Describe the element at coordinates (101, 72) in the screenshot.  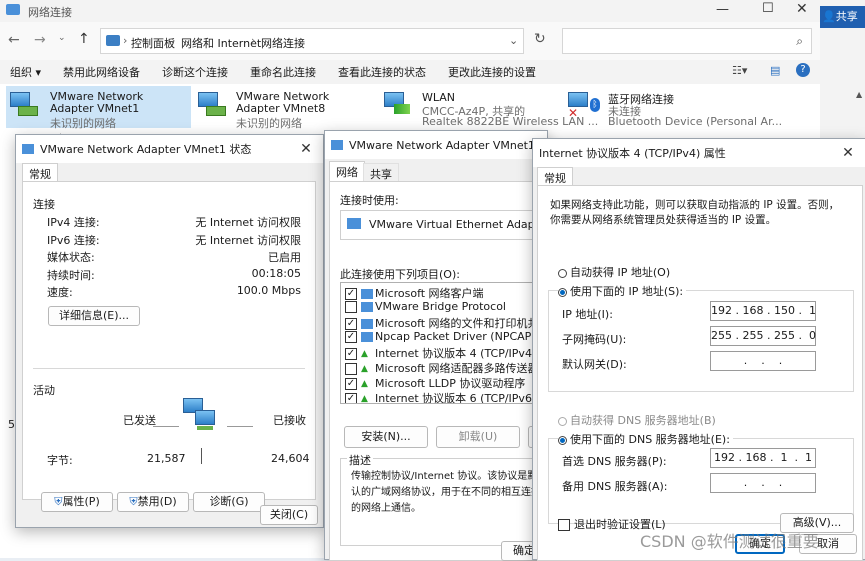
I see `disable-device-button: 禁用此网络设备` at that location.